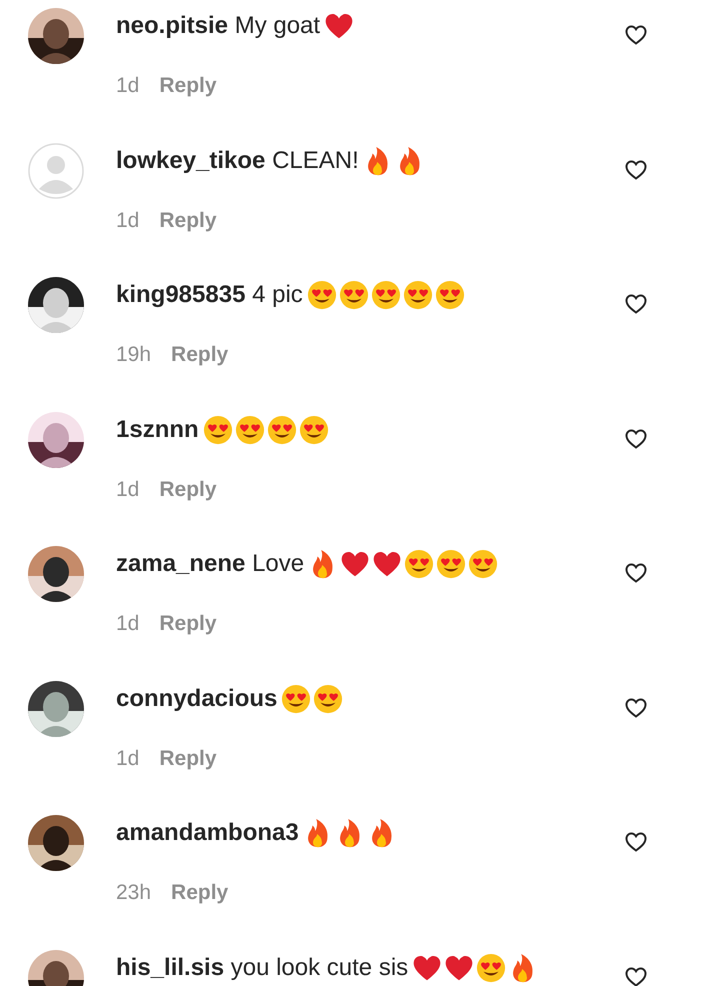 Image resolution: width=720 pixels, height=986 pixels. I want to click on comment-text: lowkey_tikoe CLEAN!, so click(237, 161).